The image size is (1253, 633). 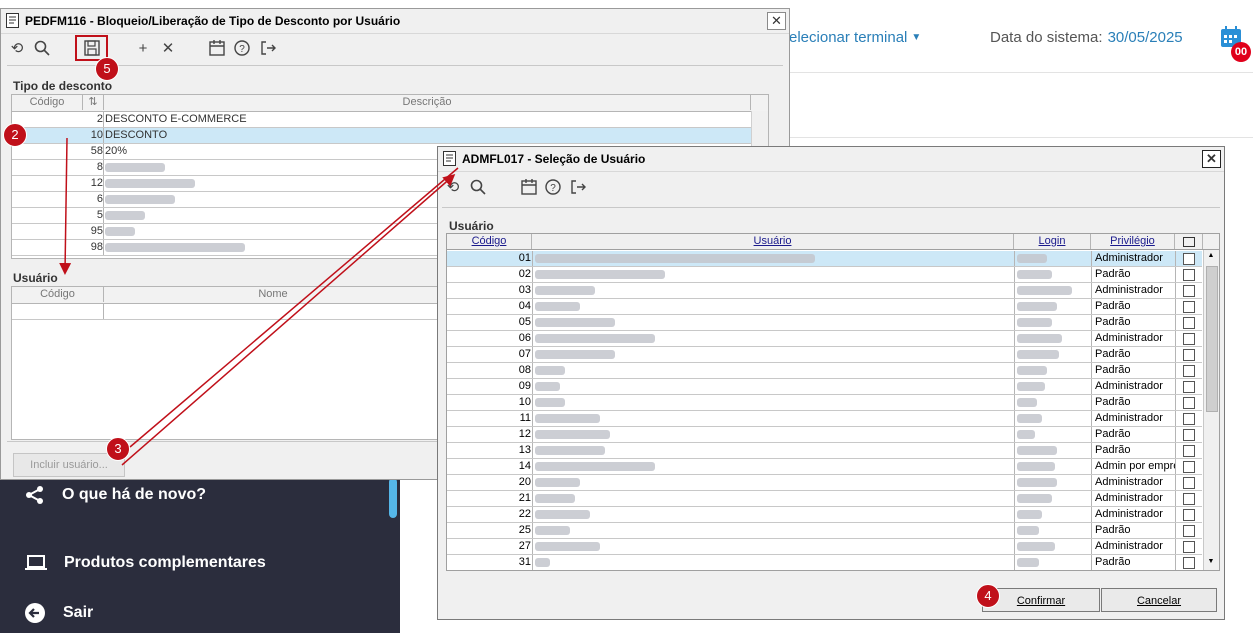 I want to click on scroll-down-icon: ▼, so click(x=1211, y=563).